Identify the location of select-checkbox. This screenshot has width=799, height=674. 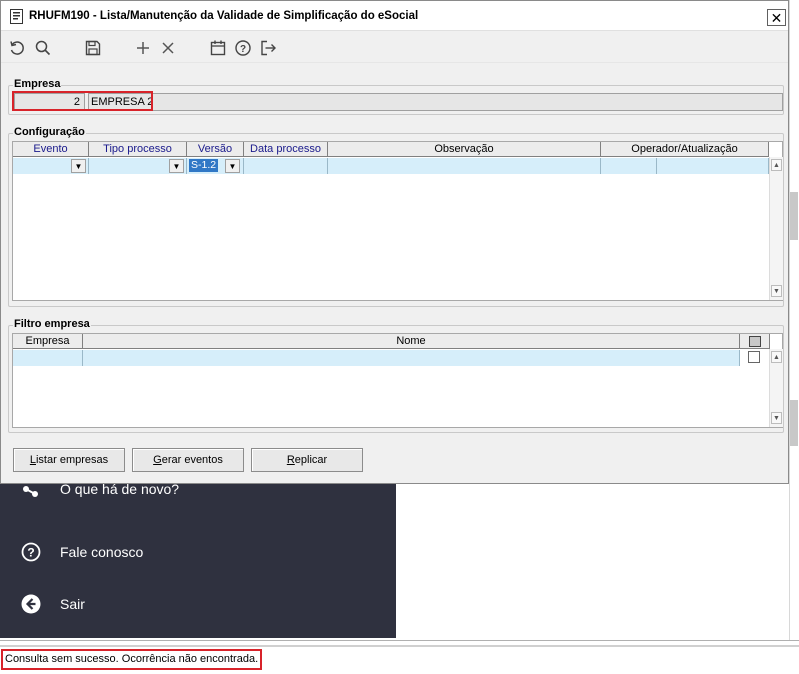
(754, 357).